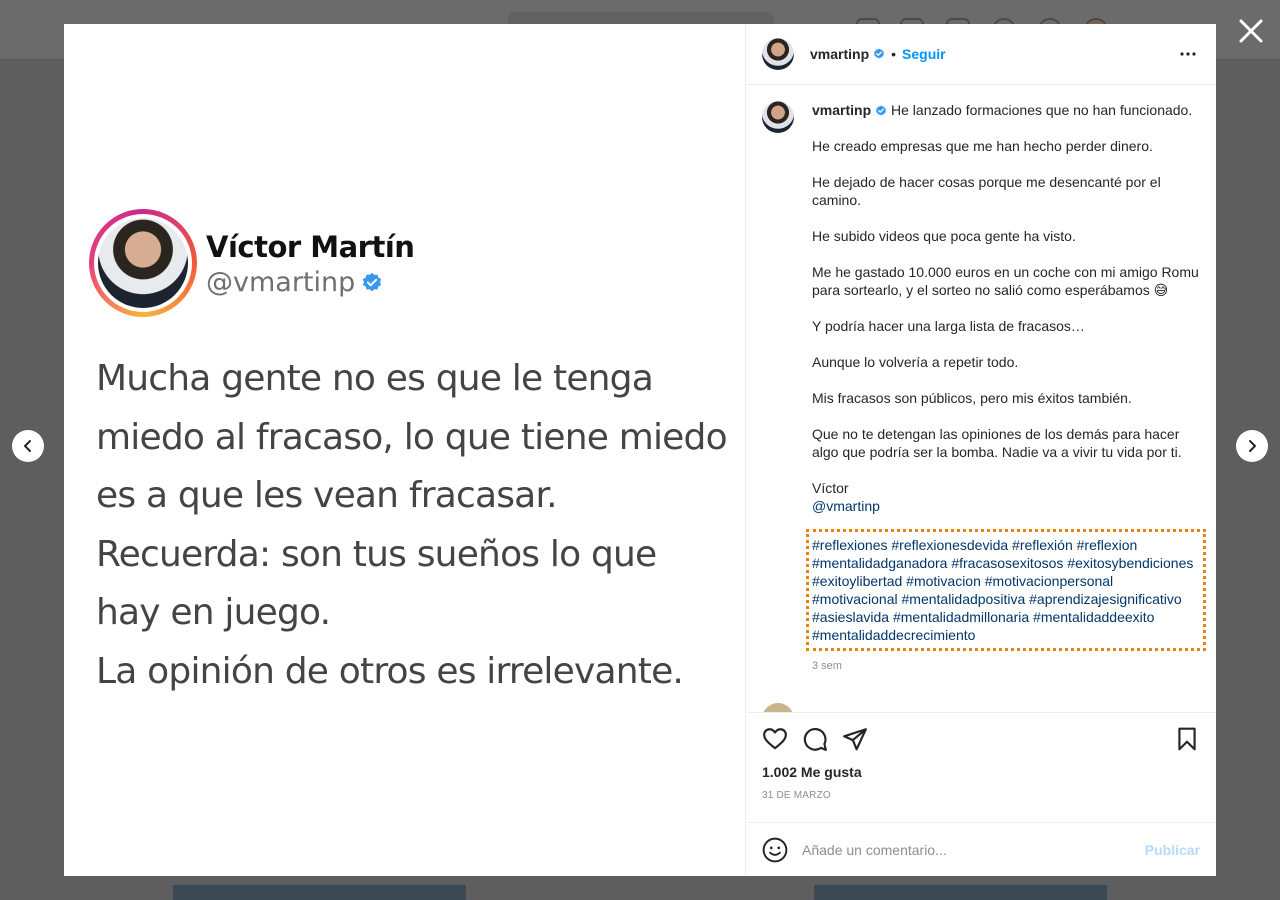  I want to click on close-icon, so click(1251, 31).